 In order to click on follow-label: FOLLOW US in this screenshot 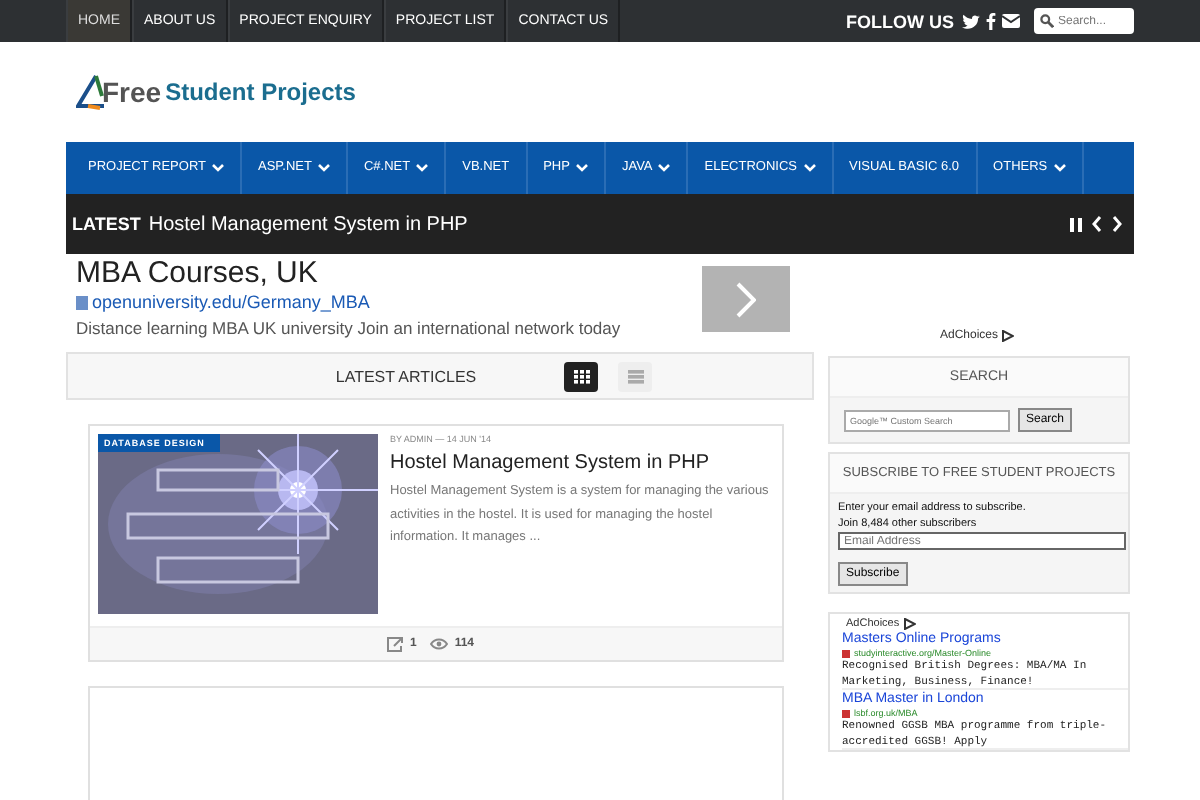, I will do `click(900, 21)`.